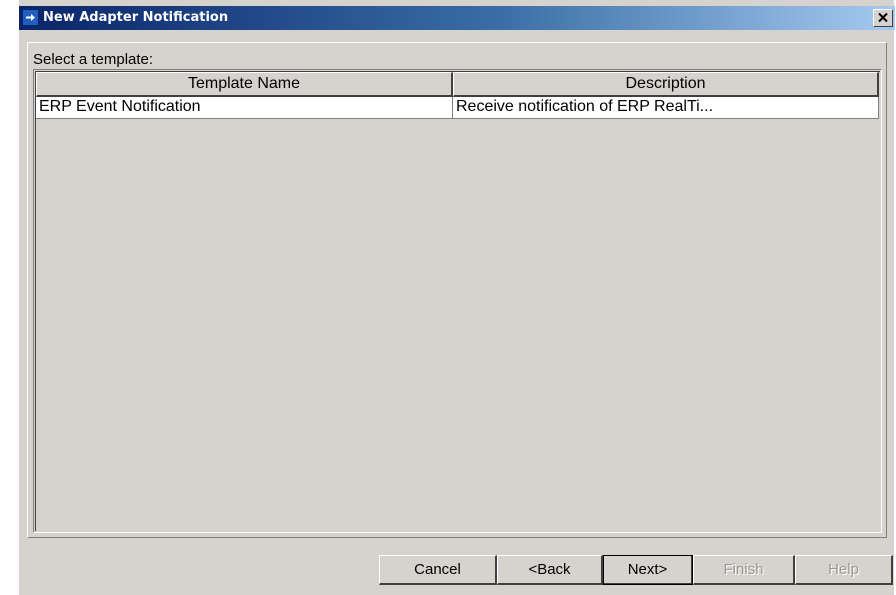 The image size is (896, 595). I want to click on close-icon, so click(883, 17).